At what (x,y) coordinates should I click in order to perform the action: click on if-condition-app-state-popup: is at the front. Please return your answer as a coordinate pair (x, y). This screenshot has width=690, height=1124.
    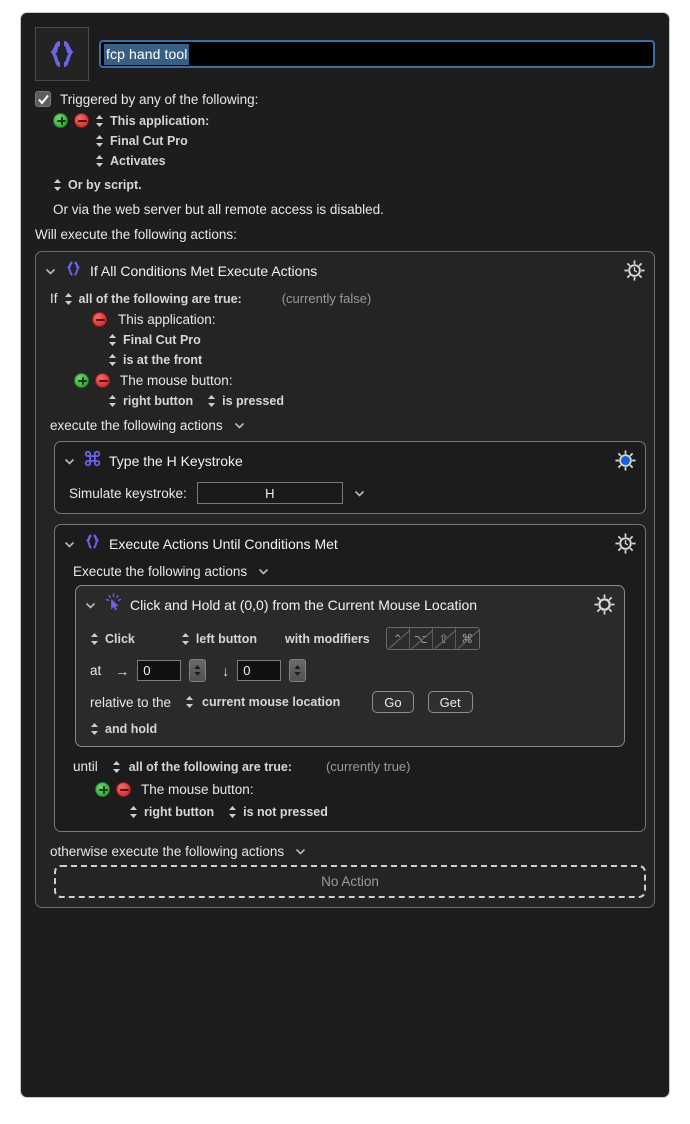
    Looking at the image, I should click on (345, 360).